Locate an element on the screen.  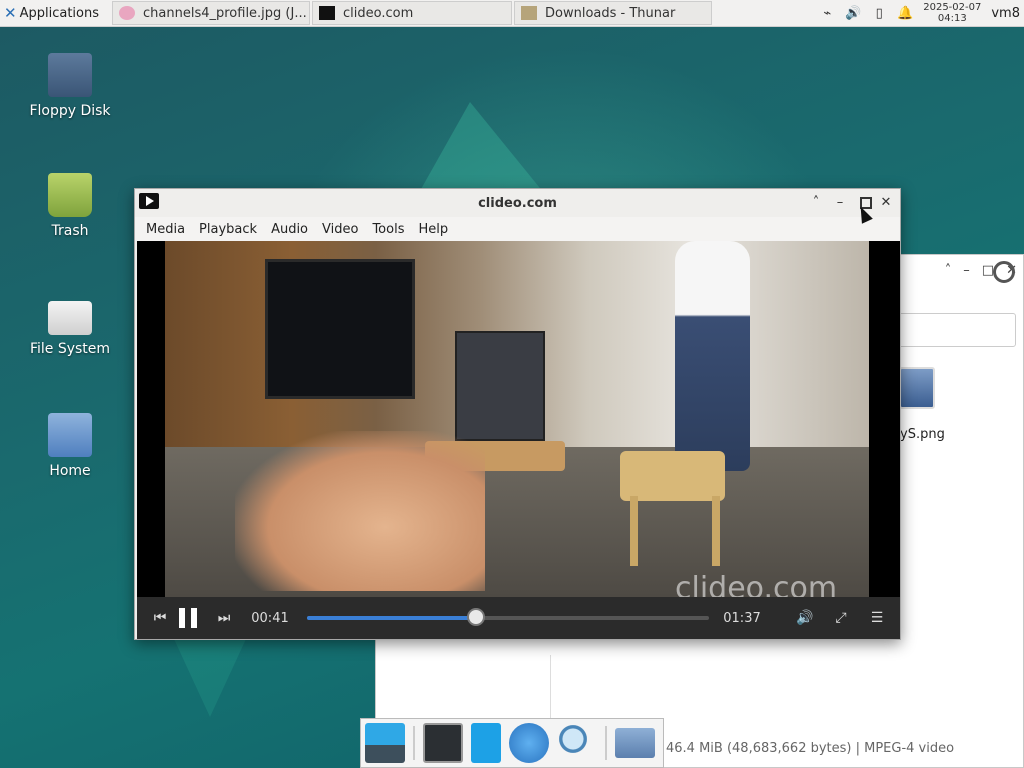
vlc-icon is located at coordinates (327, 13).